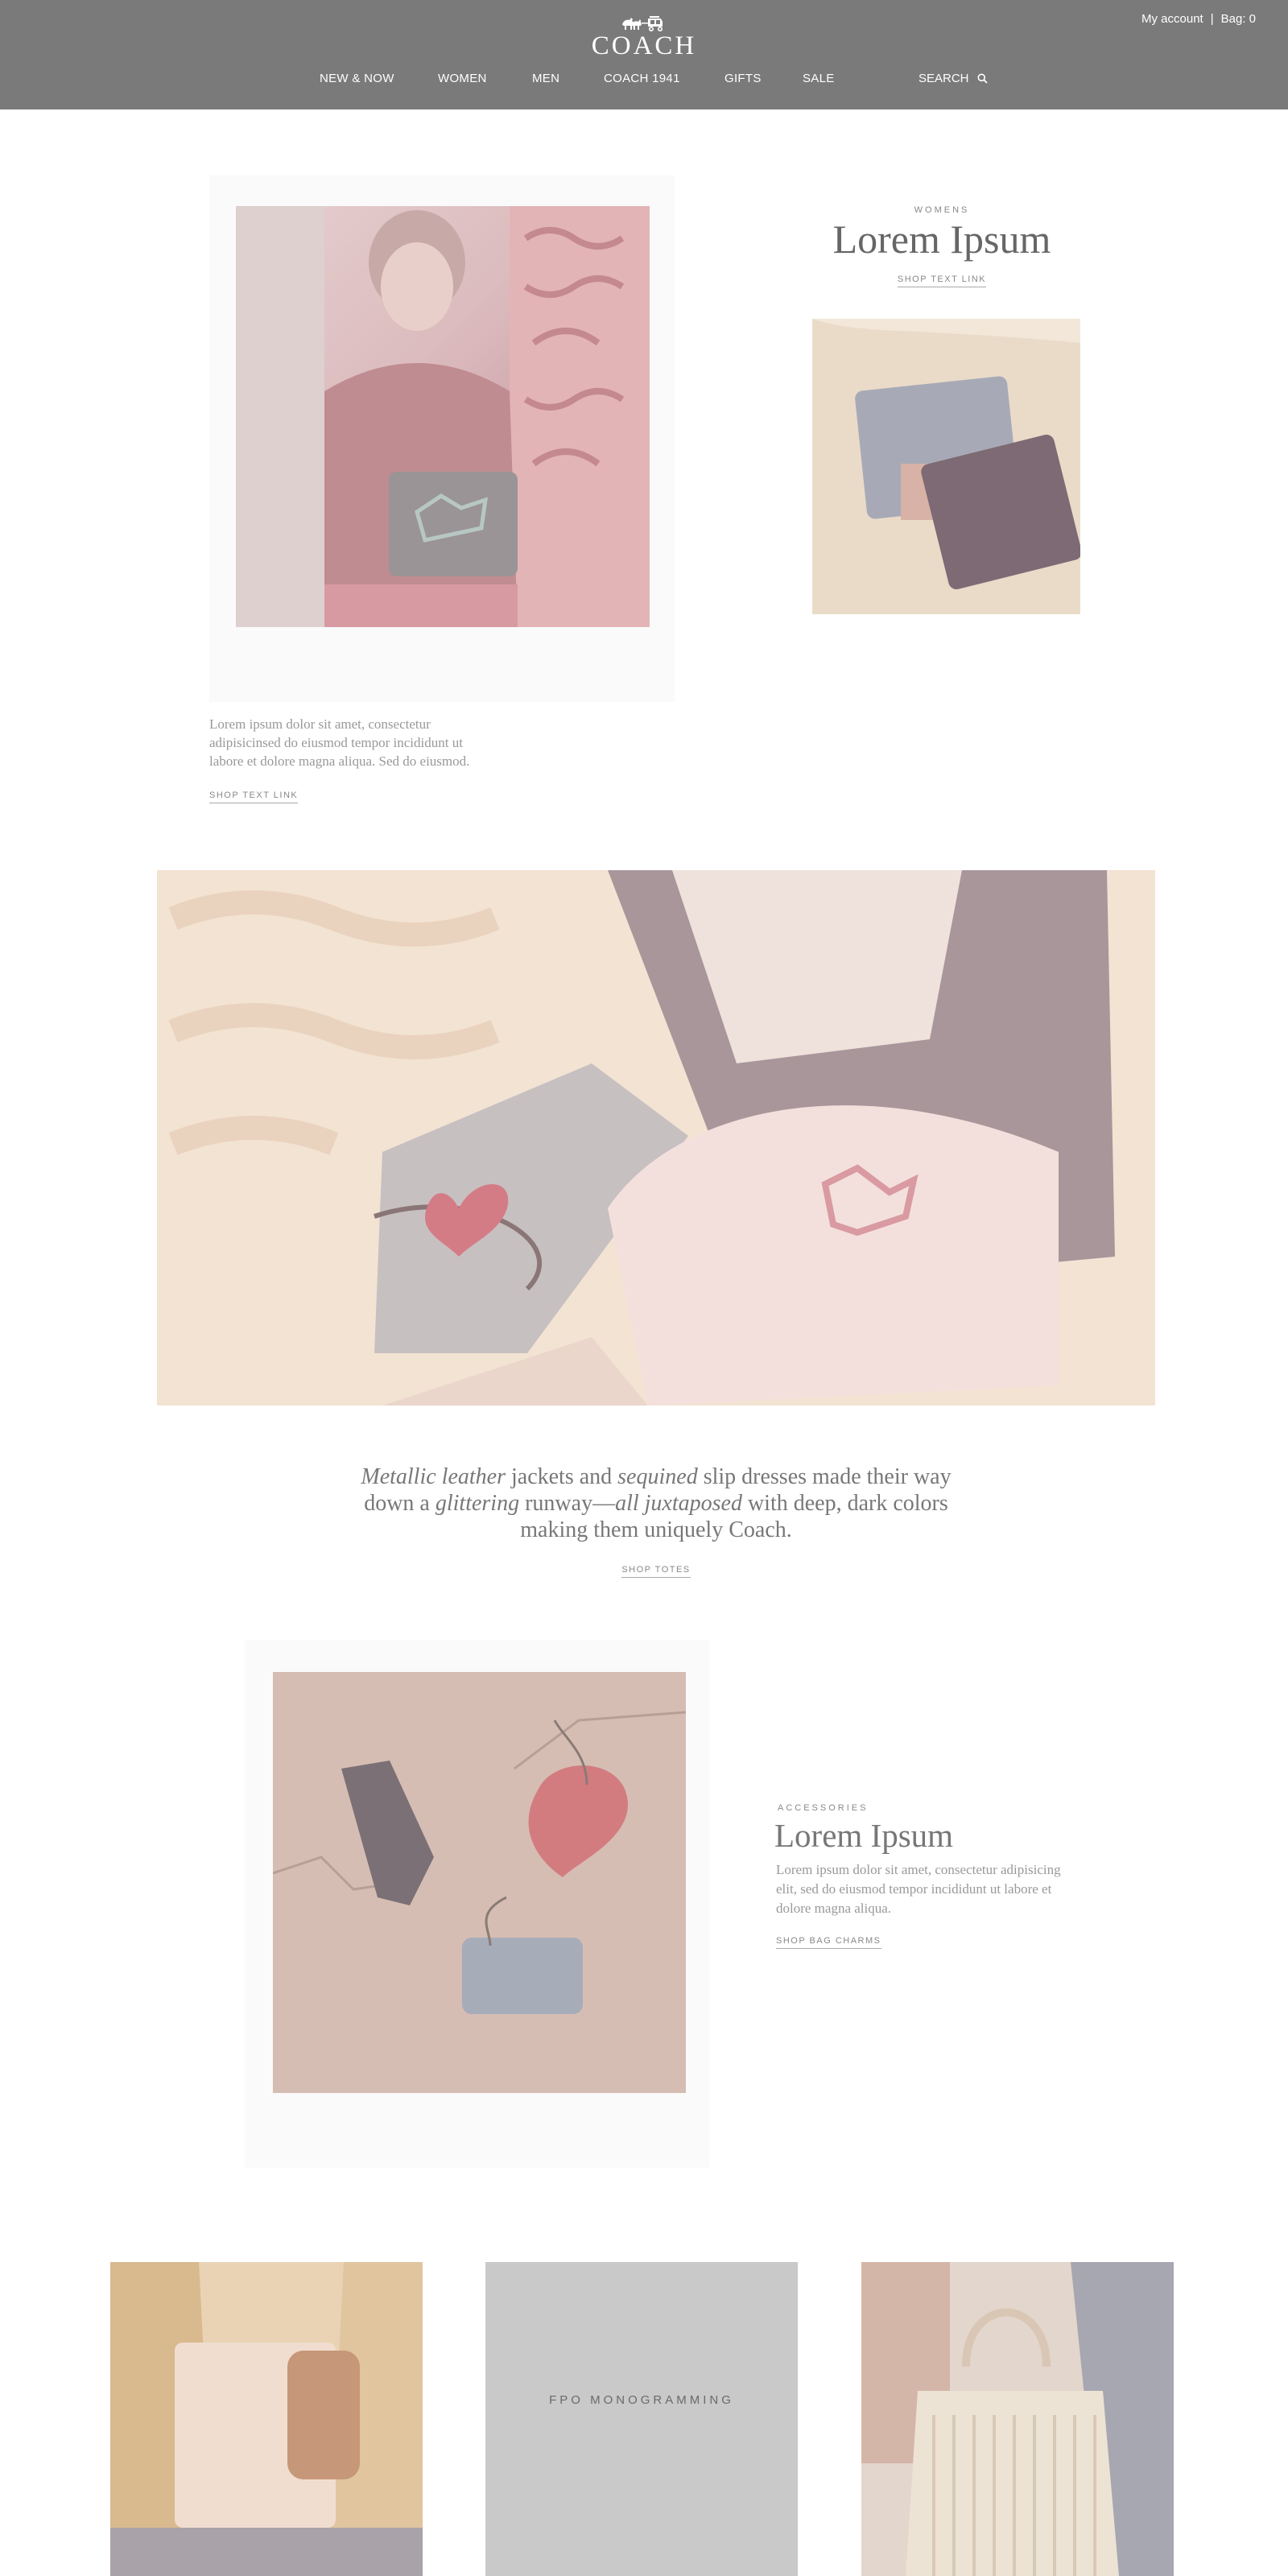 The width and height of the screenshot is (1288, 2576). What do you see at coordinates (942, 210) in the screenshot?
I see `womens-kicker: WOMENS` at bounding box center [942, 210].